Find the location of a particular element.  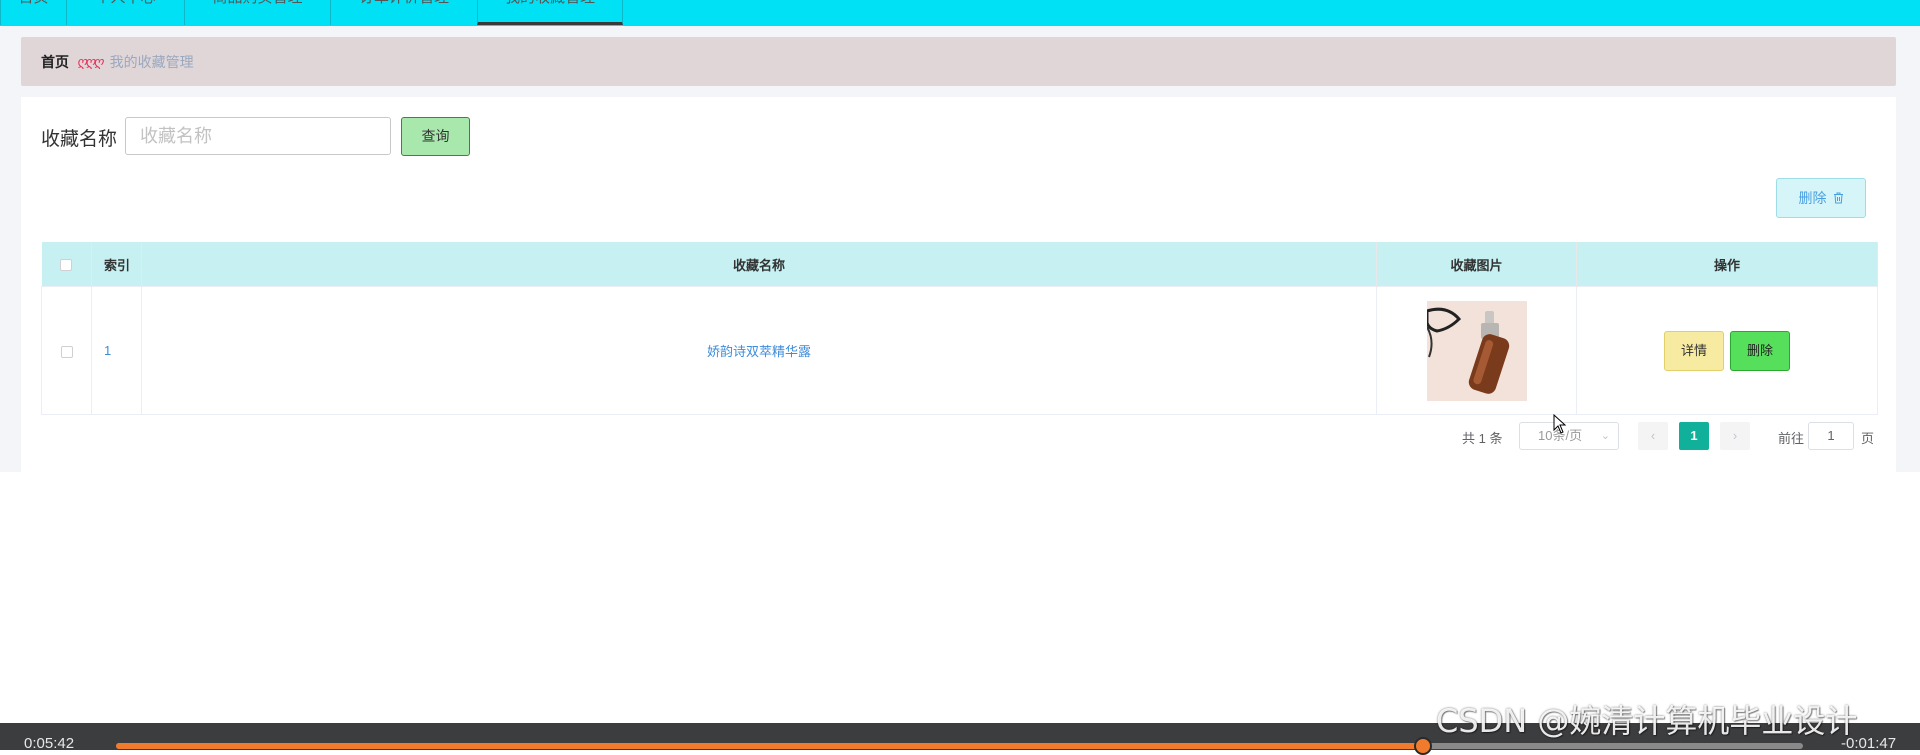

column-header-actions: 操作 is located at coordinates (1727, 264).